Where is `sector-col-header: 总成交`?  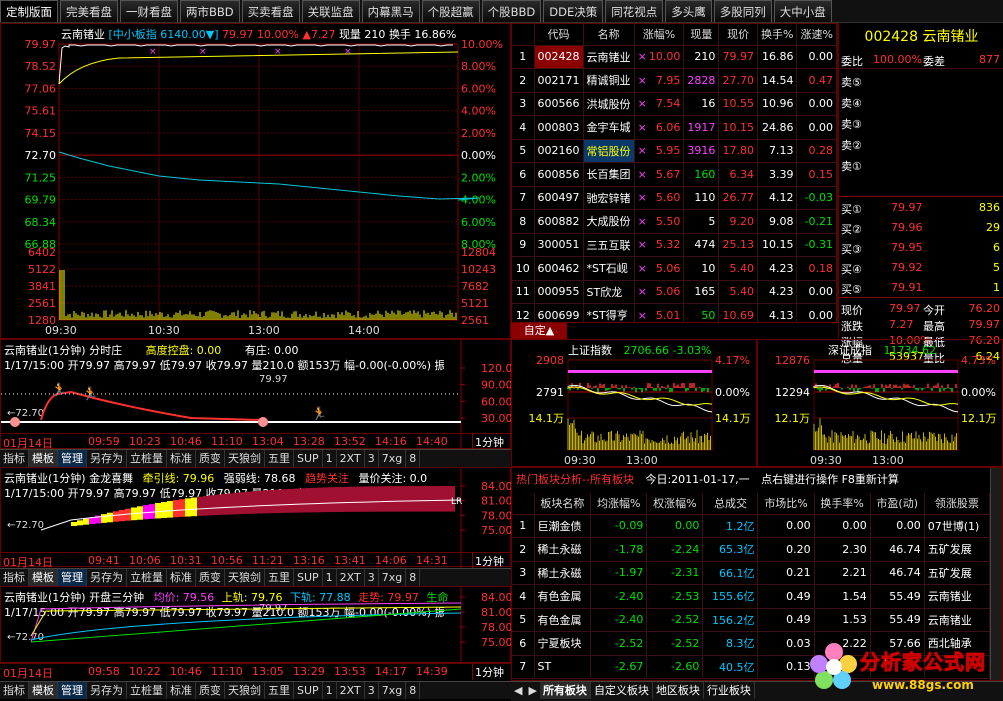 sector-col-header: 总成交 is located at coordinates (730, 504).